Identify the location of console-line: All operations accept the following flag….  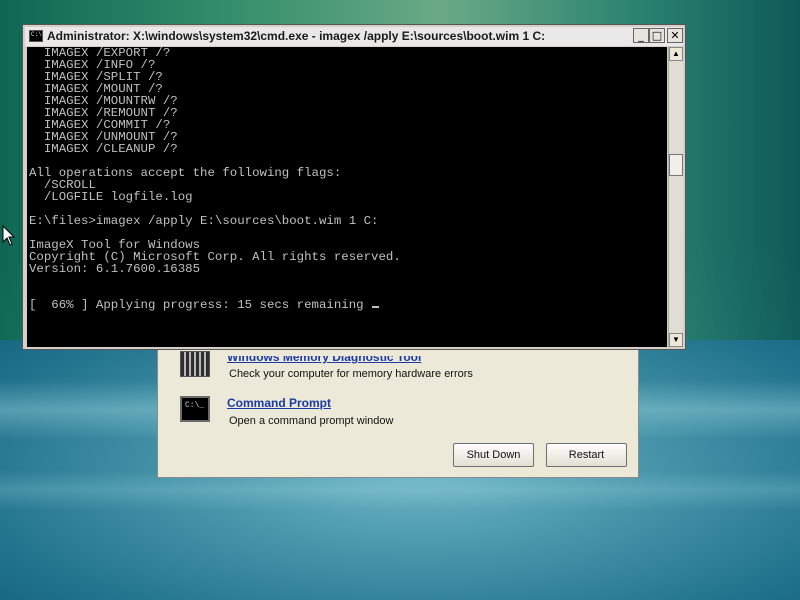
(185, 173).